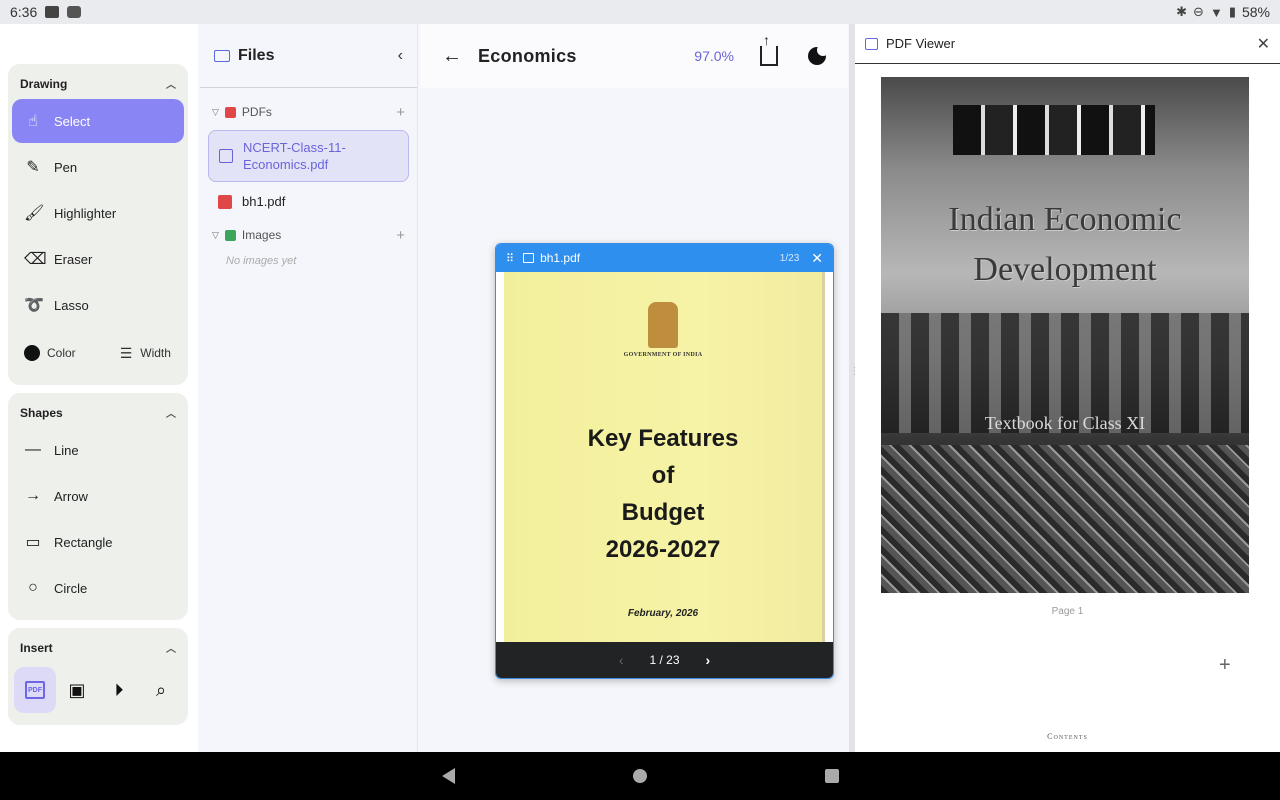  Describe the element at coordinates (1067, 611) in the screenshot. I see `page-label: Page 1` at that location.